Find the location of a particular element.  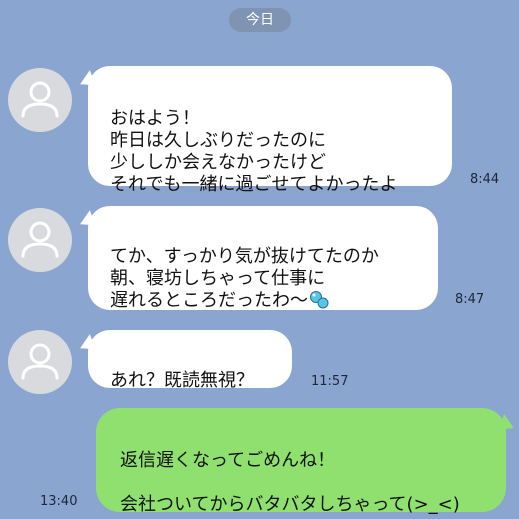

message-text: 返信遅くなってごめんね！ 会社ついてからバタバタしちゃって(>_<) is located at coordinates (290, 482).